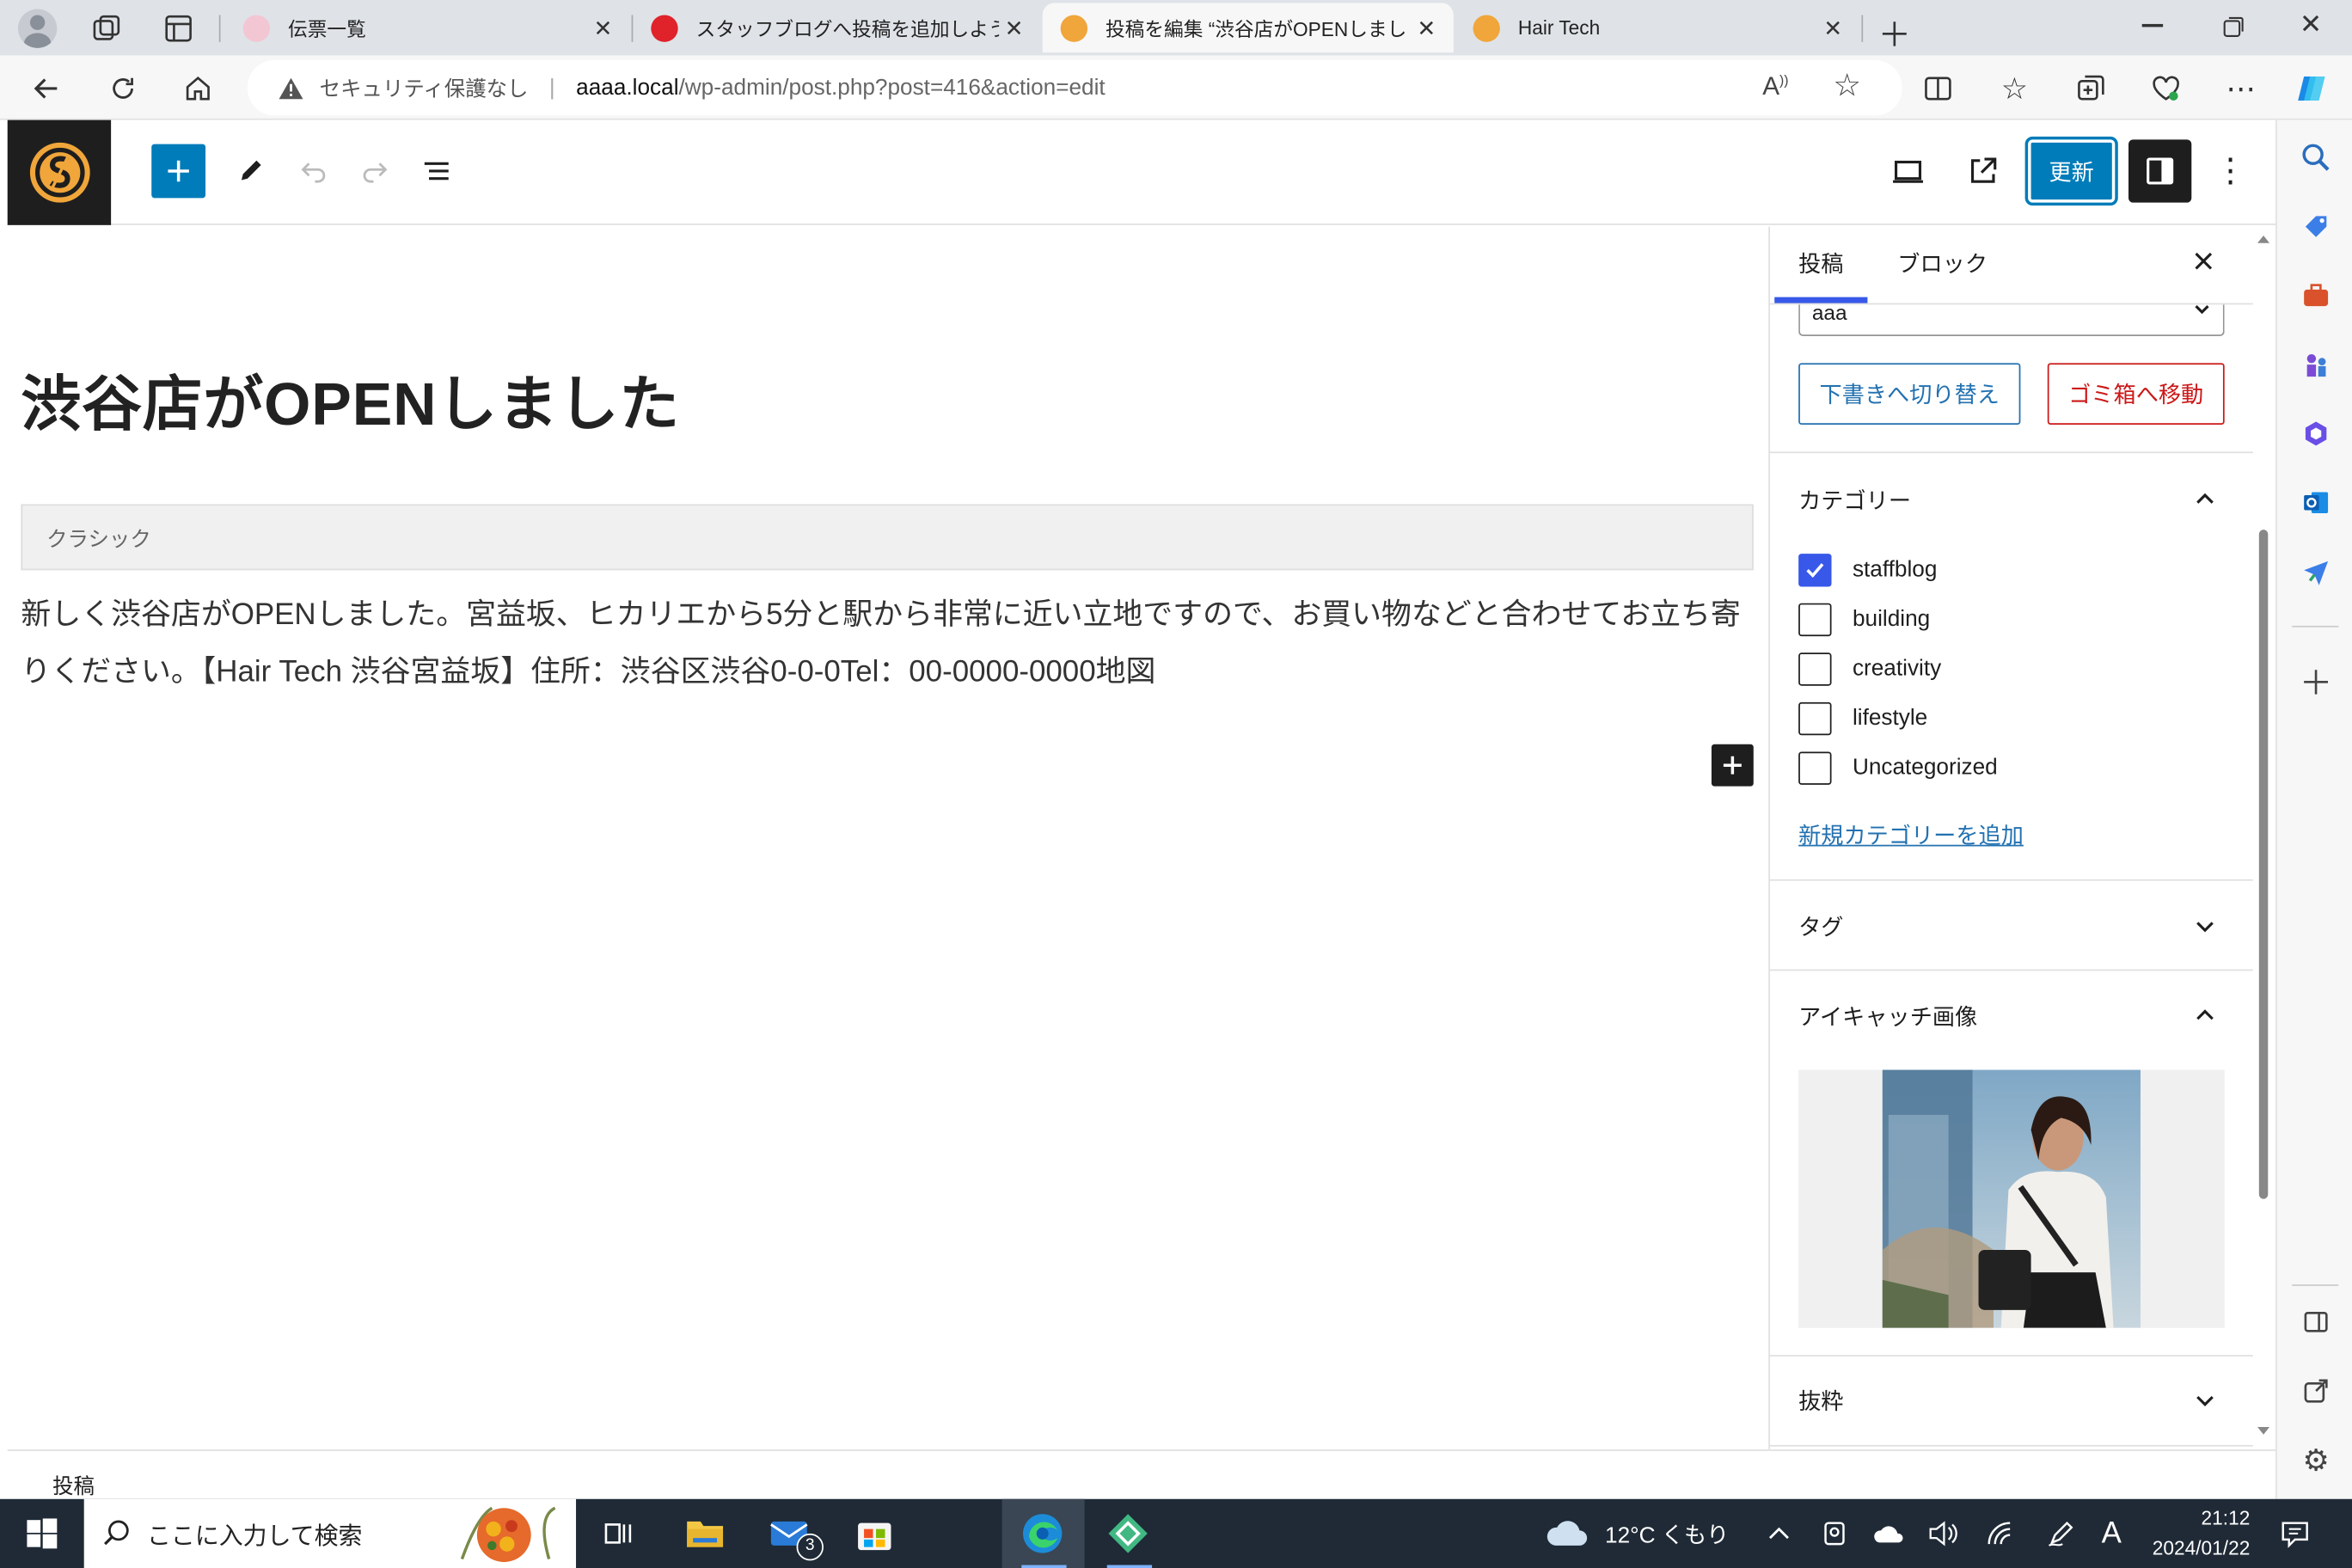 Image resolution: width=2352 pixels, height=1568 pixels. I want to click on microsoft-365-icon, so click(2315, 433).